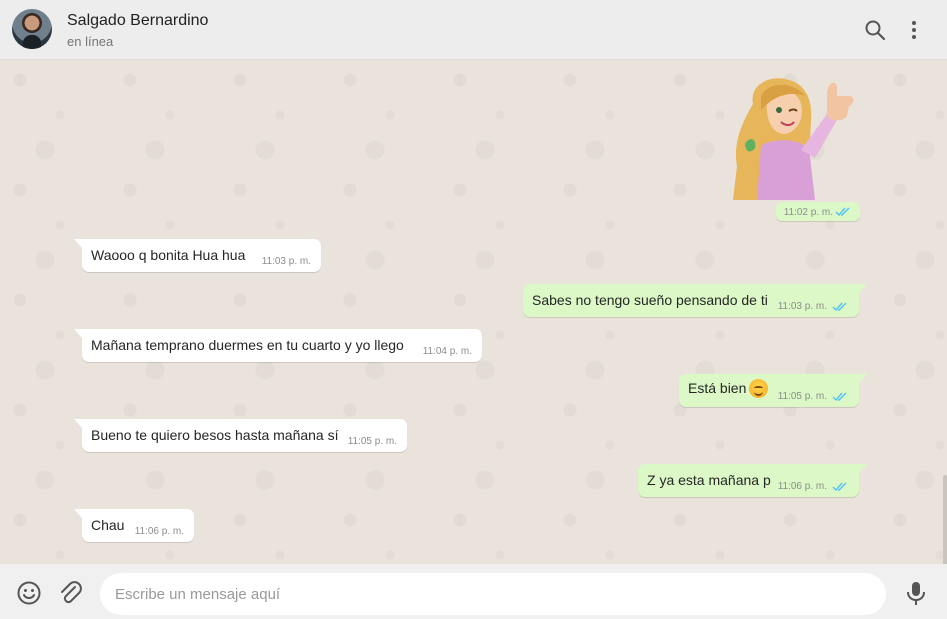 The height and width of the screenshot is (619, 947). I want to click on composer-bar, so click(473, 591).